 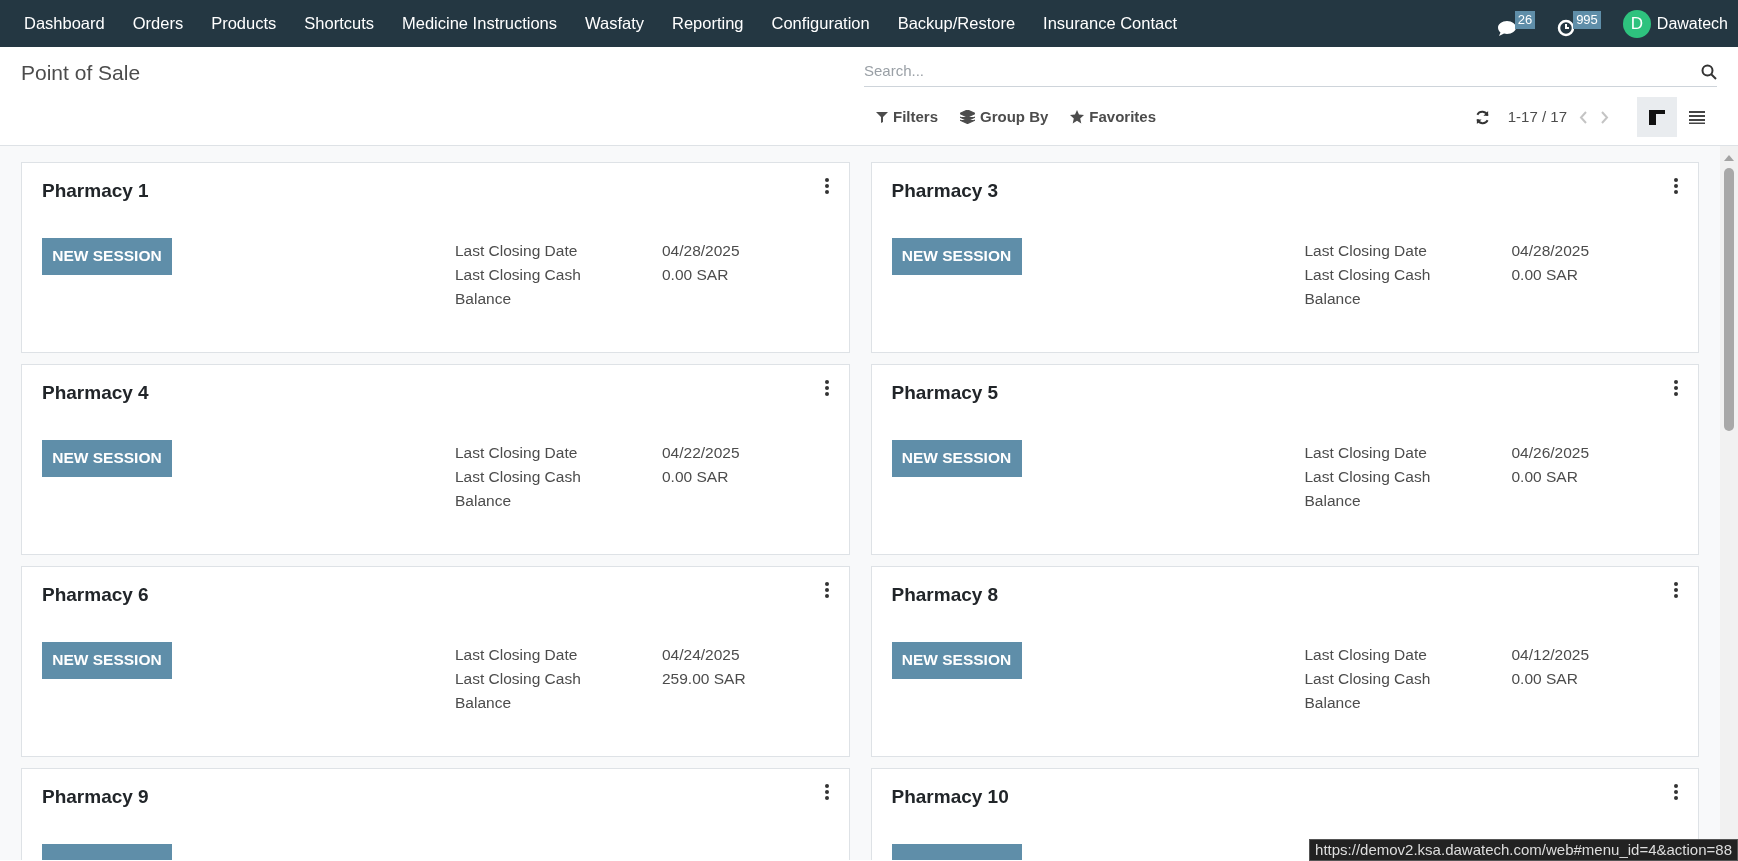 What do you see at coordinates (945, 595) in the screenshot?
I see `card-title: Pharmacy 8` at bounding box center [945, 595].